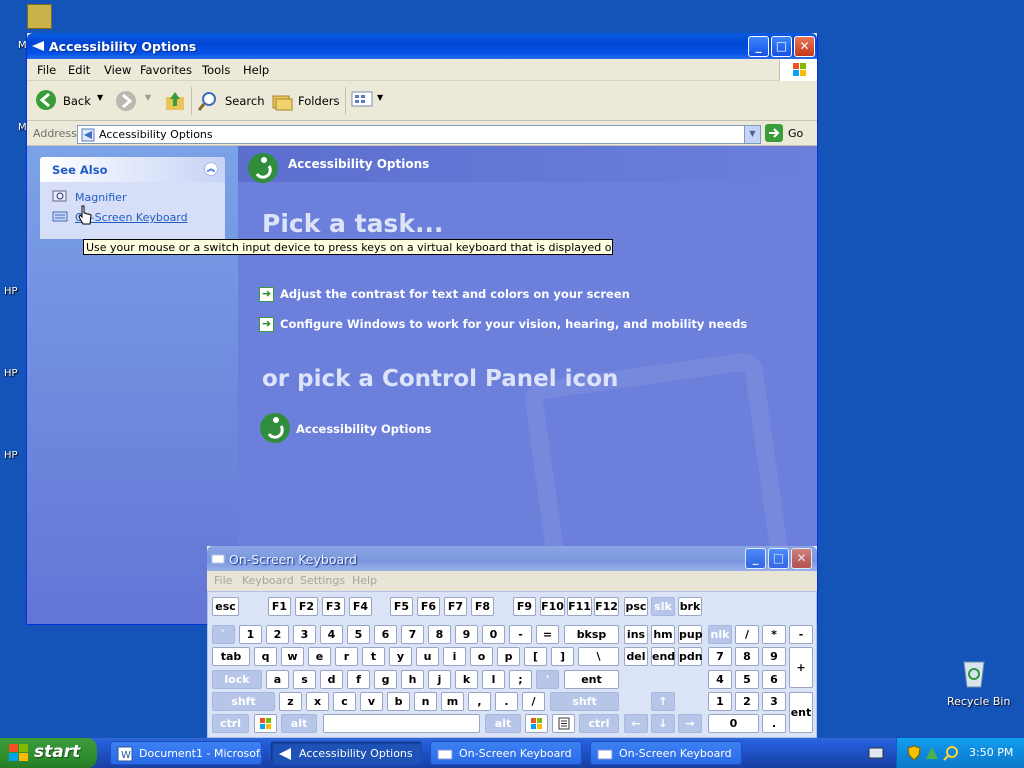 The width and height of the screenshot is (1024, 768). I want to click on key-num-3: 3, so click(774, 701).